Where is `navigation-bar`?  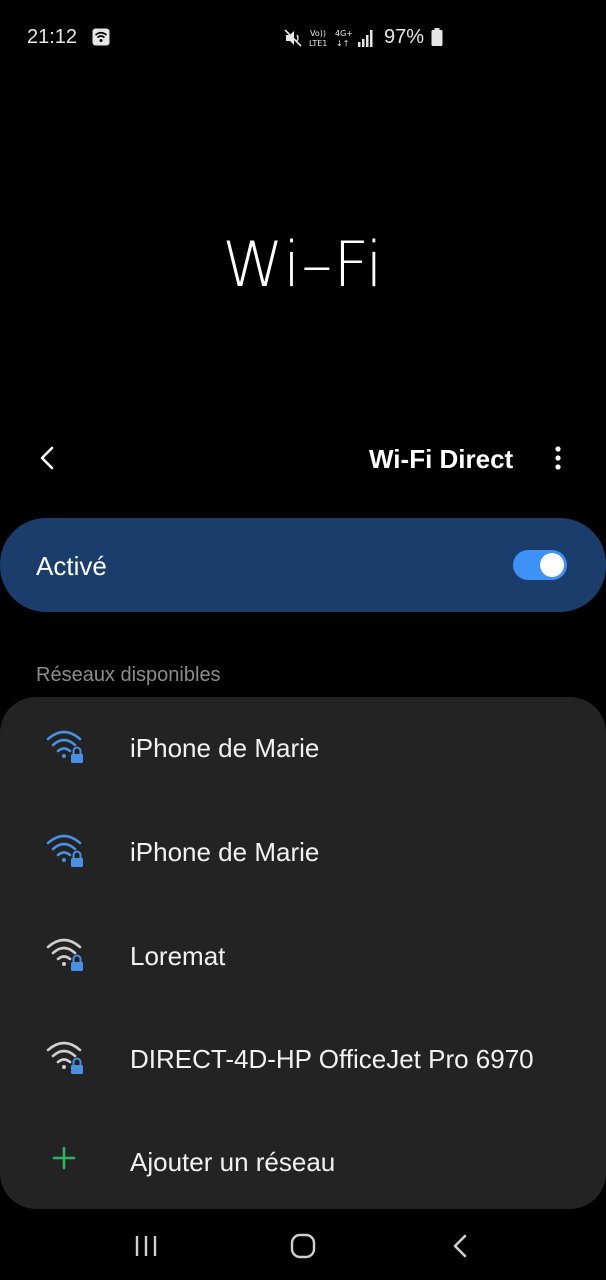 navigation-bar is located at coordinates (303, 1245).